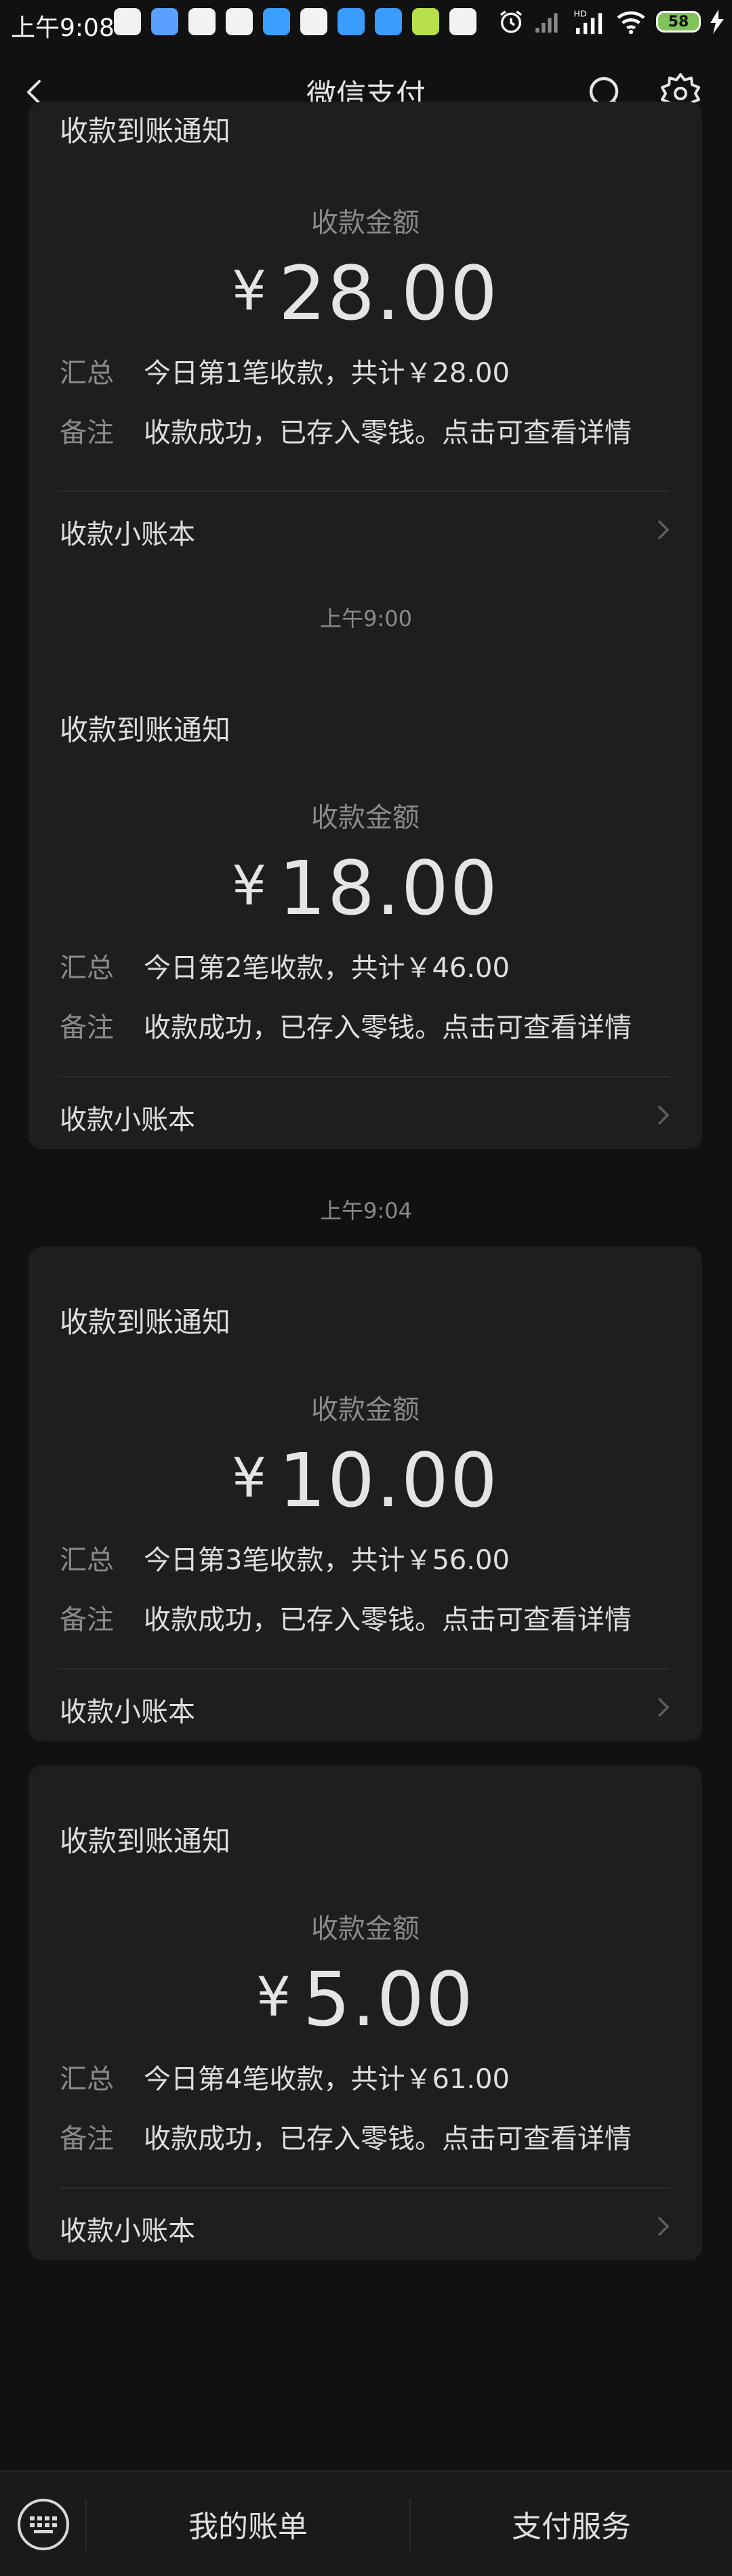 This screenshot has height=2576, width=732. I want to click on amount-number: 10.00, so click(389, 1480).